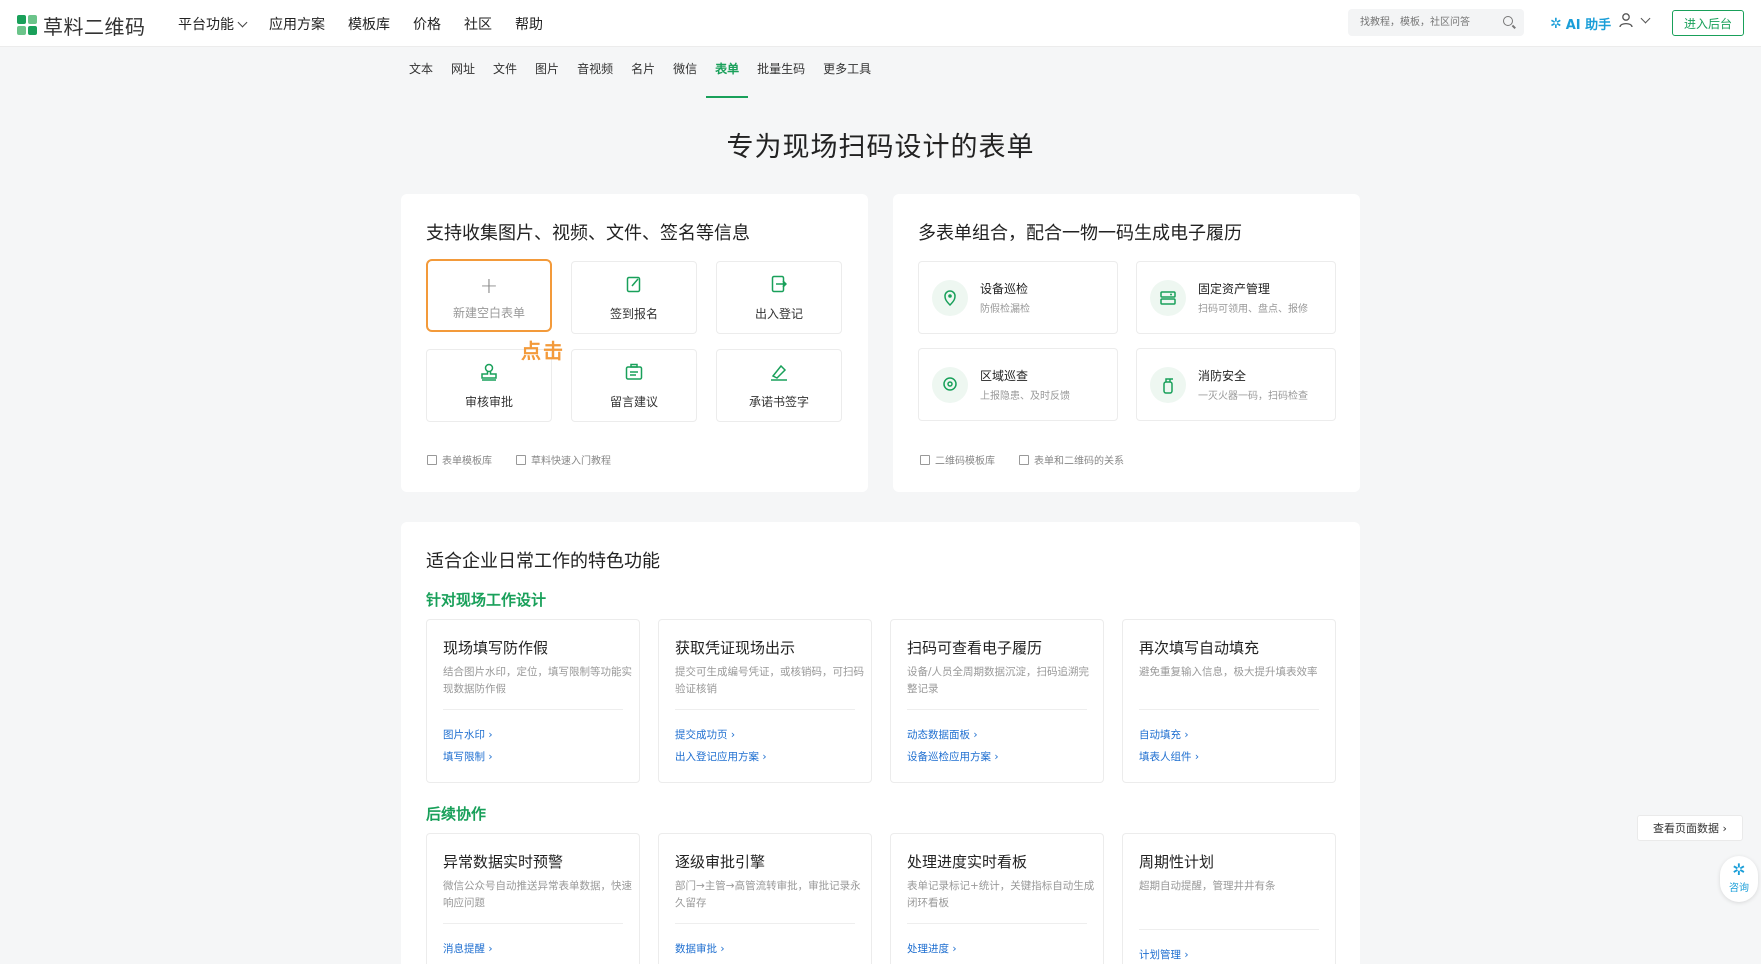  What do you see at coordinates (685, 73) in the screenshot?
I see `tab-wechat: 微信` at bounding box center [685, 73].